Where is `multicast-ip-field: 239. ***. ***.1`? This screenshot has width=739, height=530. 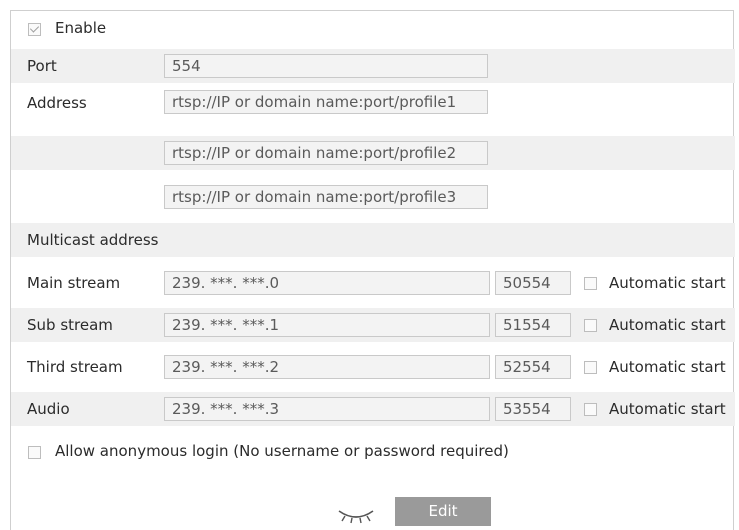
multicast-ip-field: 239. ***. ***.1 is located at coordinates (327, 325).